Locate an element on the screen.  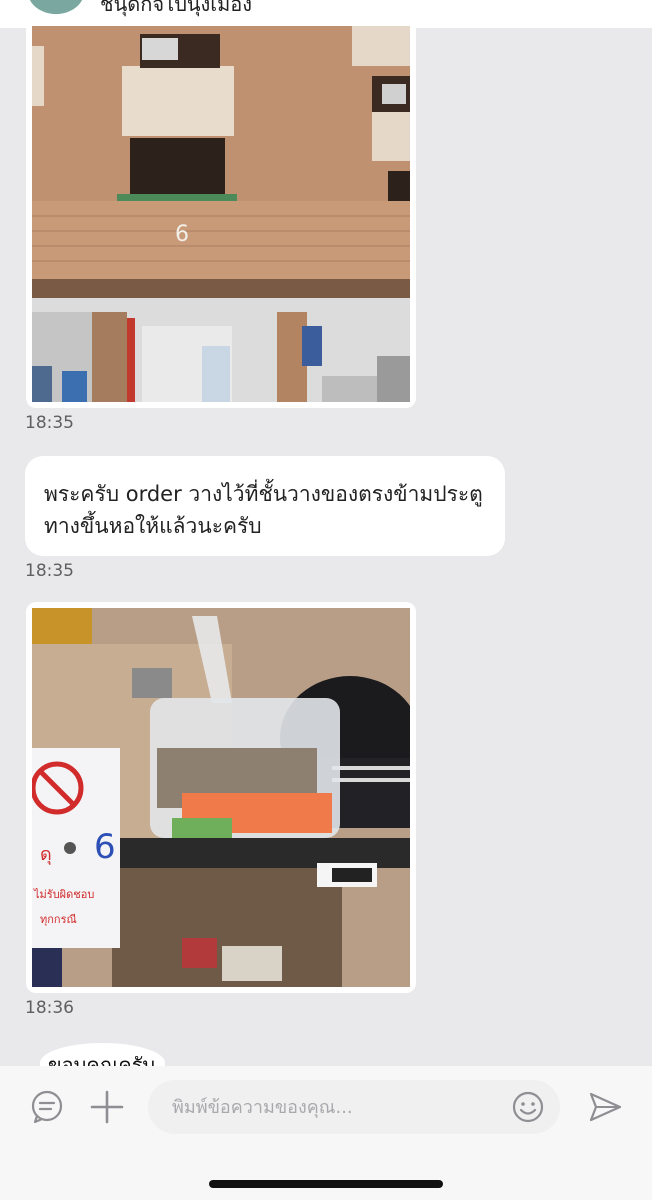
chat-menu-button is located at coordinates (47, 1107).